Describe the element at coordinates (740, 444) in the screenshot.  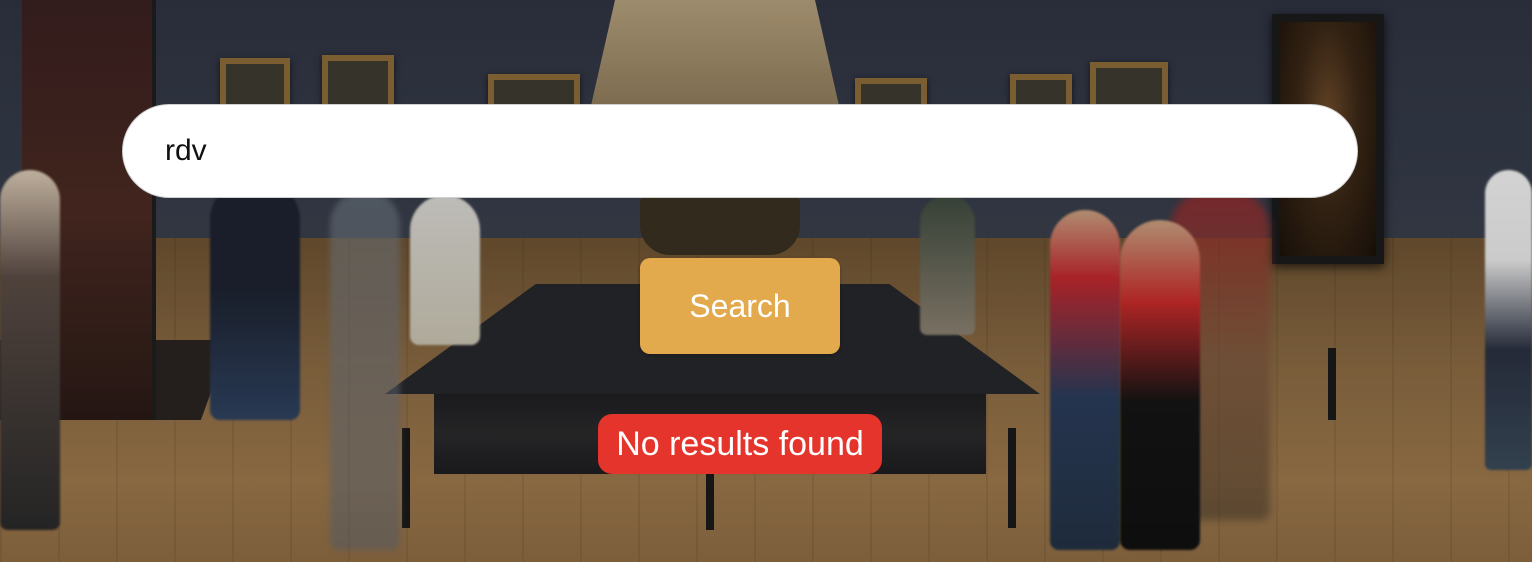
I see `no-results-badge: No results found` at that location.